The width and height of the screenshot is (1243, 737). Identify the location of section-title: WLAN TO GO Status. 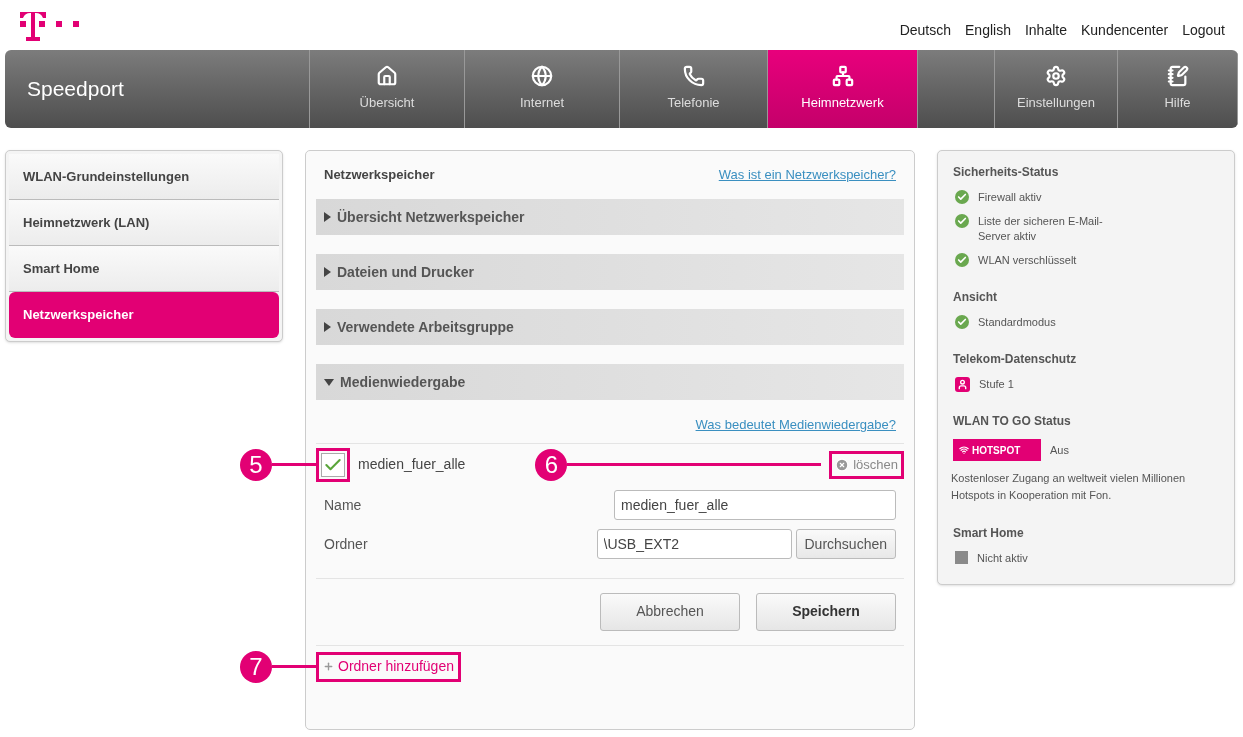
(1012, 421).